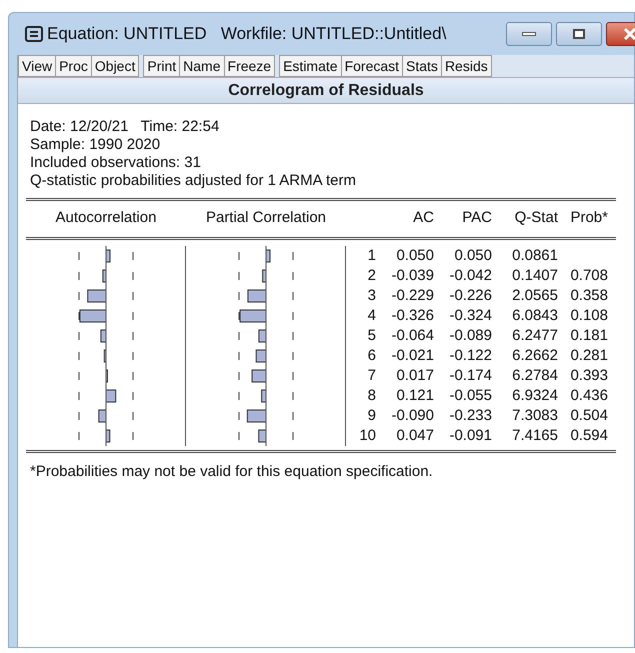 The height and width of the screenshot is (653, 635). What do you see at coordinates (470, 436) in the screenshot?
I see `pac-cell-text: -0.091` at bounding box center [470, 436].